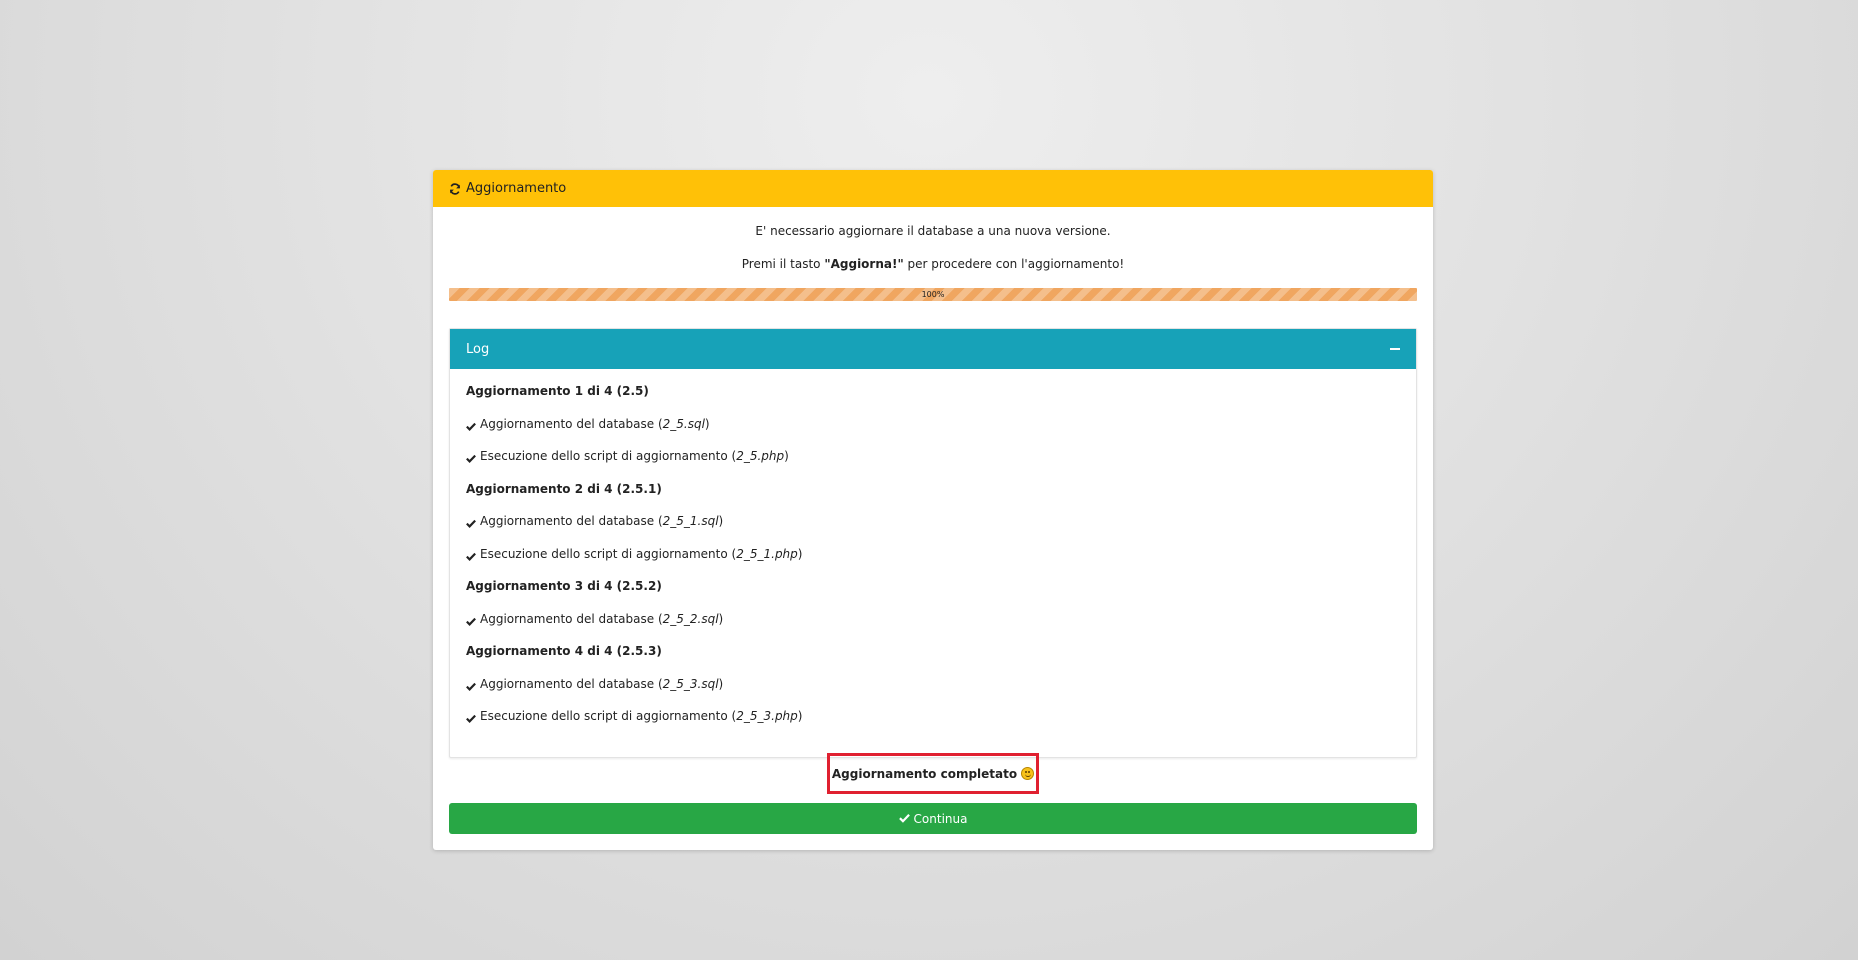 This screenshot has height=960, width=1858. What do you see at coordinates (933, 188) in the screenshot?
I see `panel-header: Aggiornamento` at bounding box center [933, 188].